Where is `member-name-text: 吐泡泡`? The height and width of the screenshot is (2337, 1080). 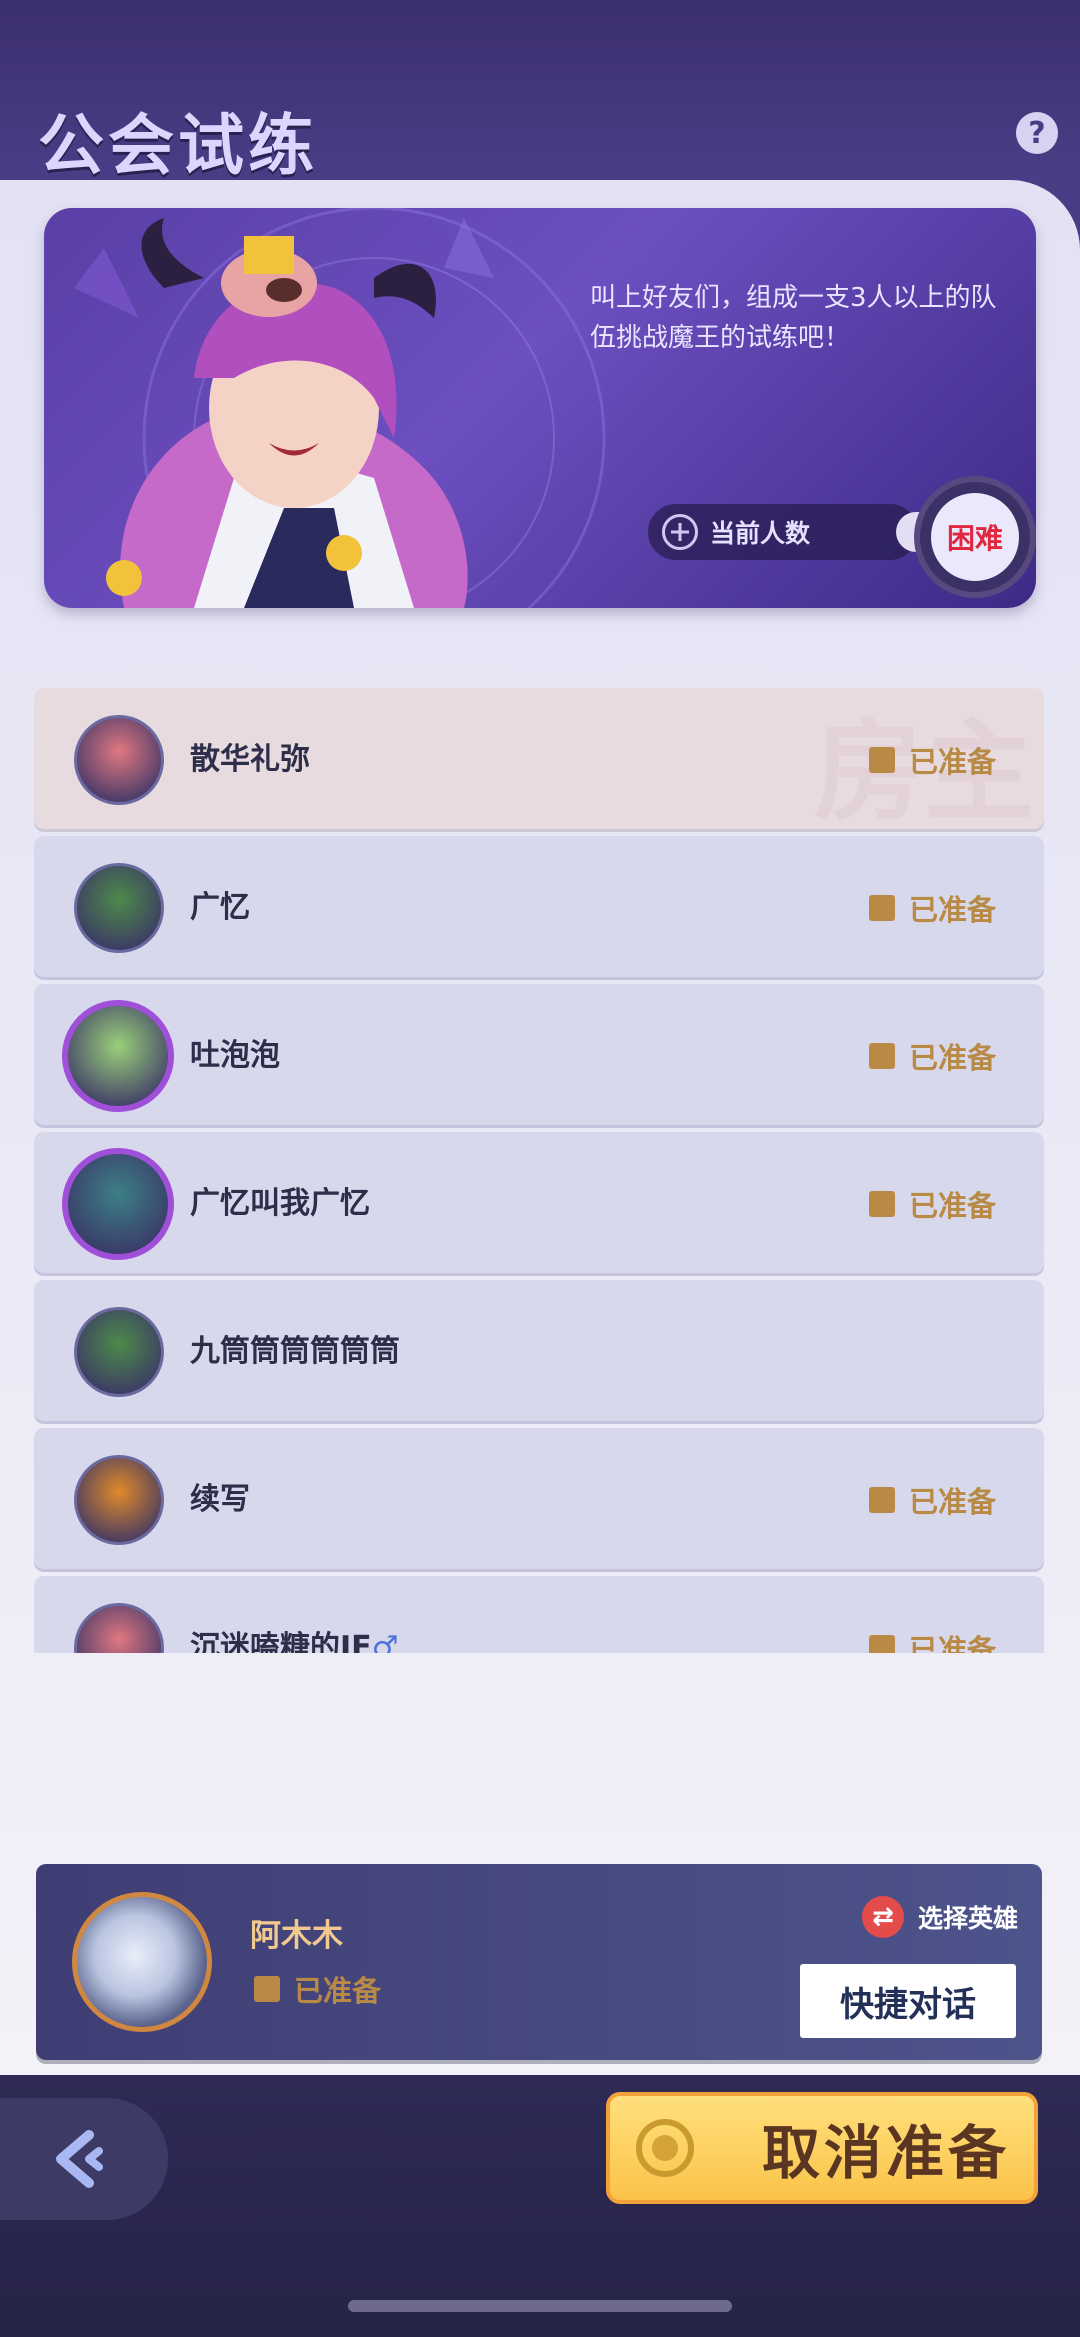
member-name-text: 吐泡泡 is located at coordinates (235, 1055).